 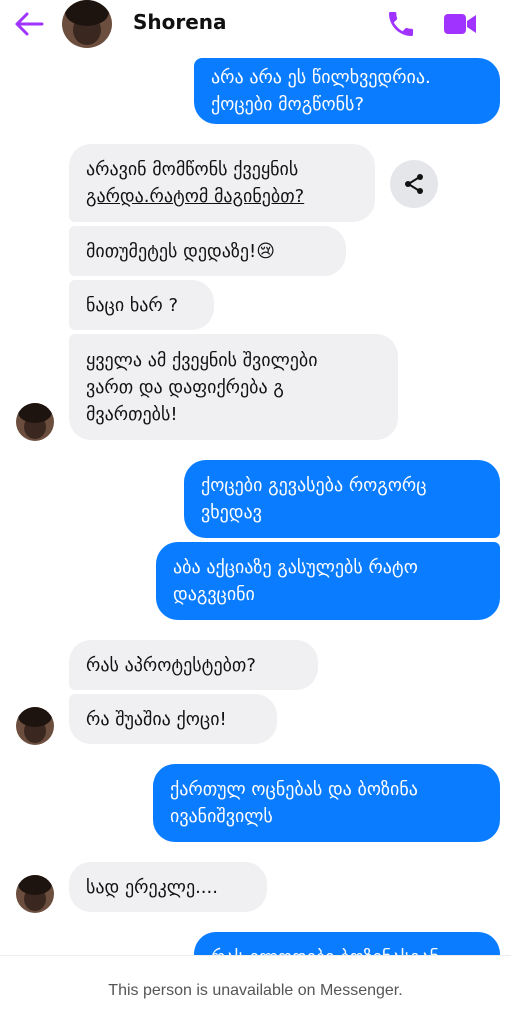 I want to click on message-line: ქოცები მოგწონს?, so click(x=287, y=104).